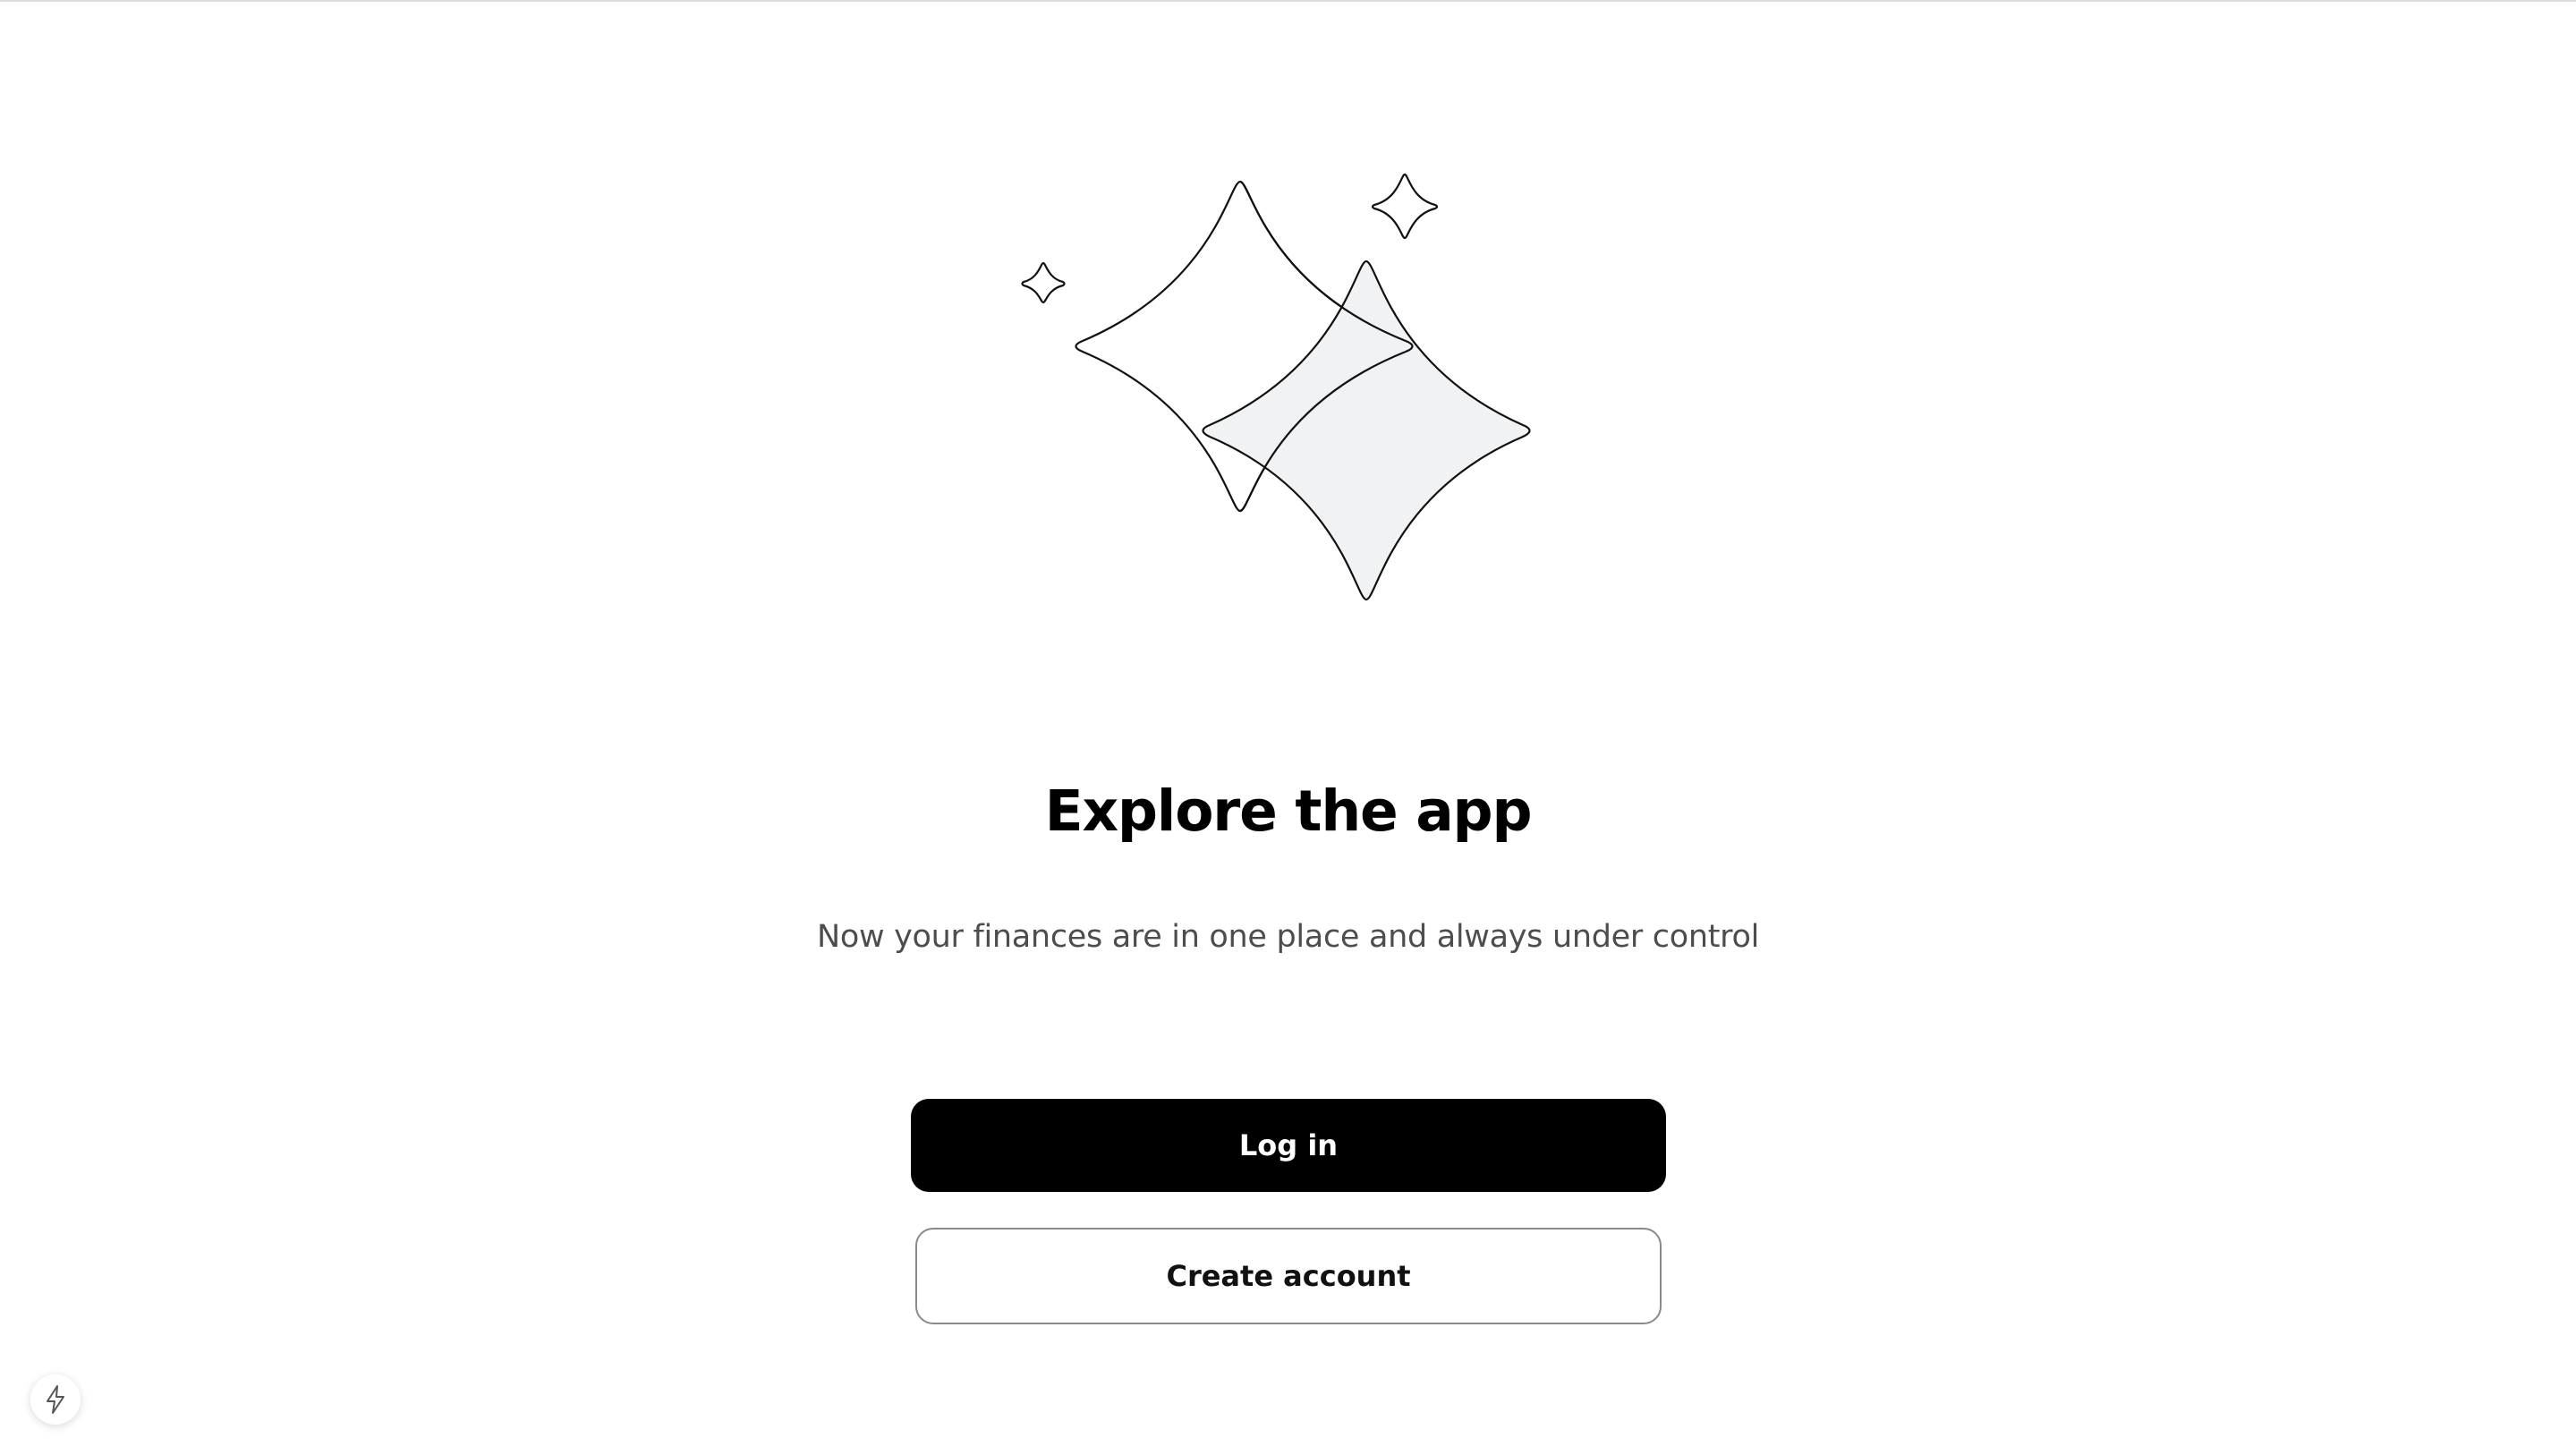  I want to click on page-title: Explore the app, so click(1288, 811).